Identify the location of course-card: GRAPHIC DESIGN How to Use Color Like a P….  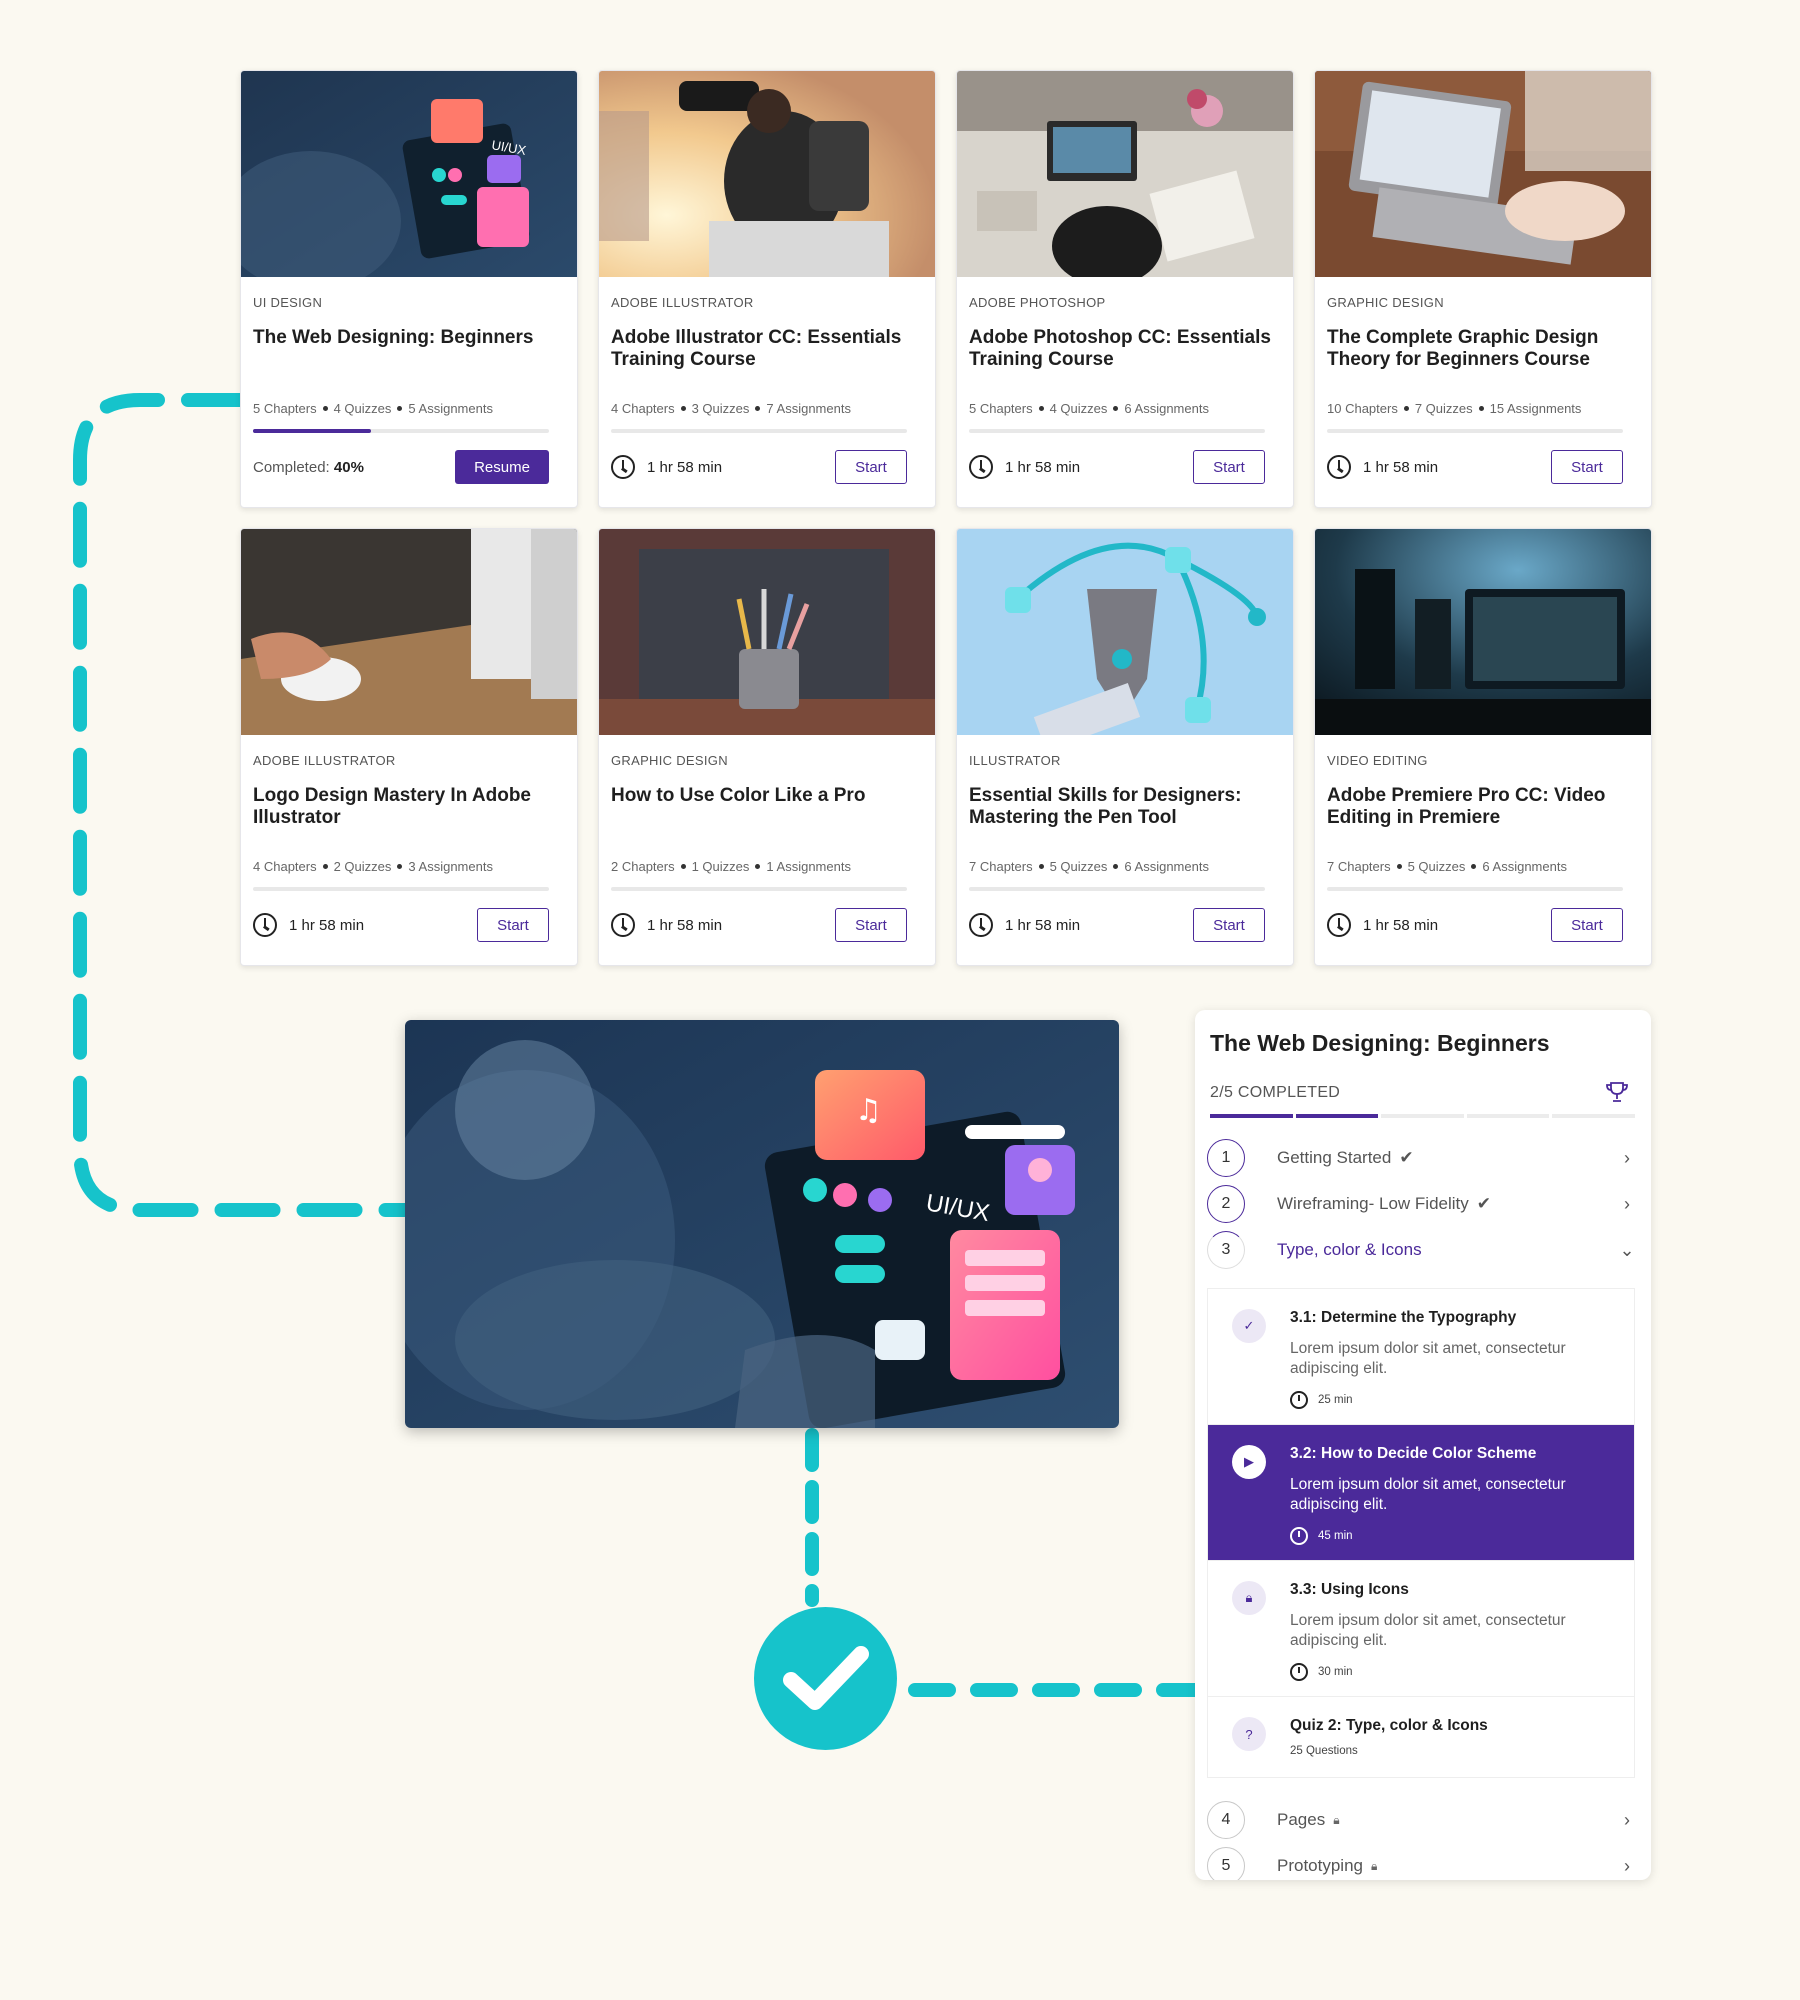
(767, 747).